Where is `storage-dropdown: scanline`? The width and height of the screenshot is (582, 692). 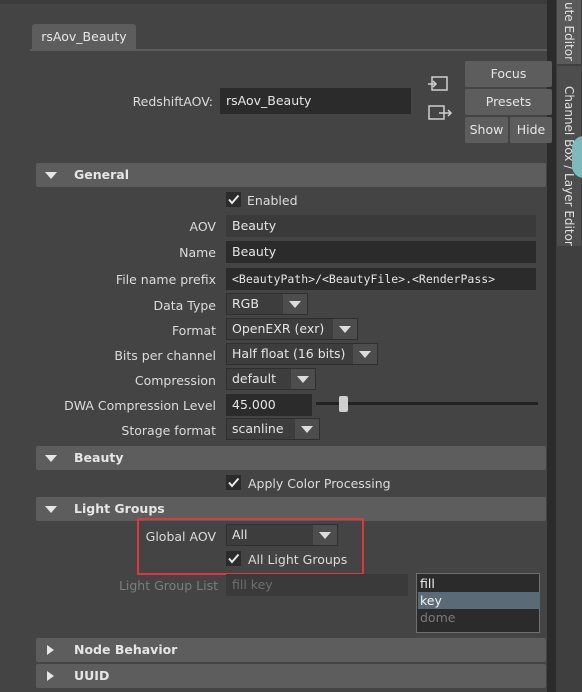 storage-dropdown: scanline is located at coordinates (273, 429).